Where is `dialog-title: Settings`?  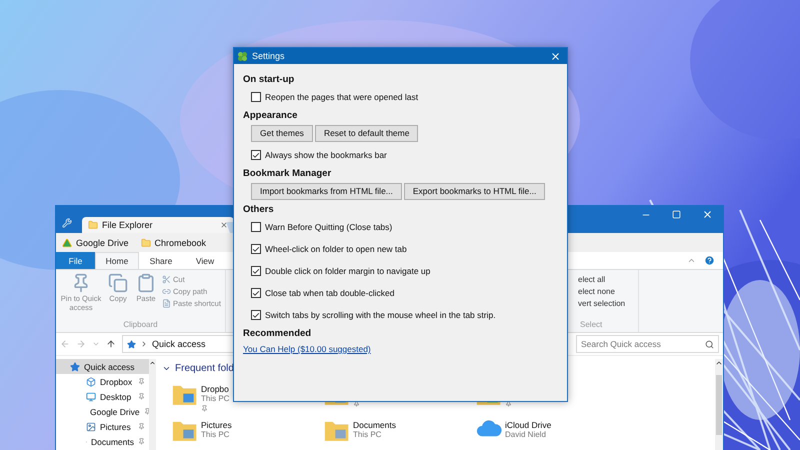 dialog-title: Settings is located at coordinates (268, 56).